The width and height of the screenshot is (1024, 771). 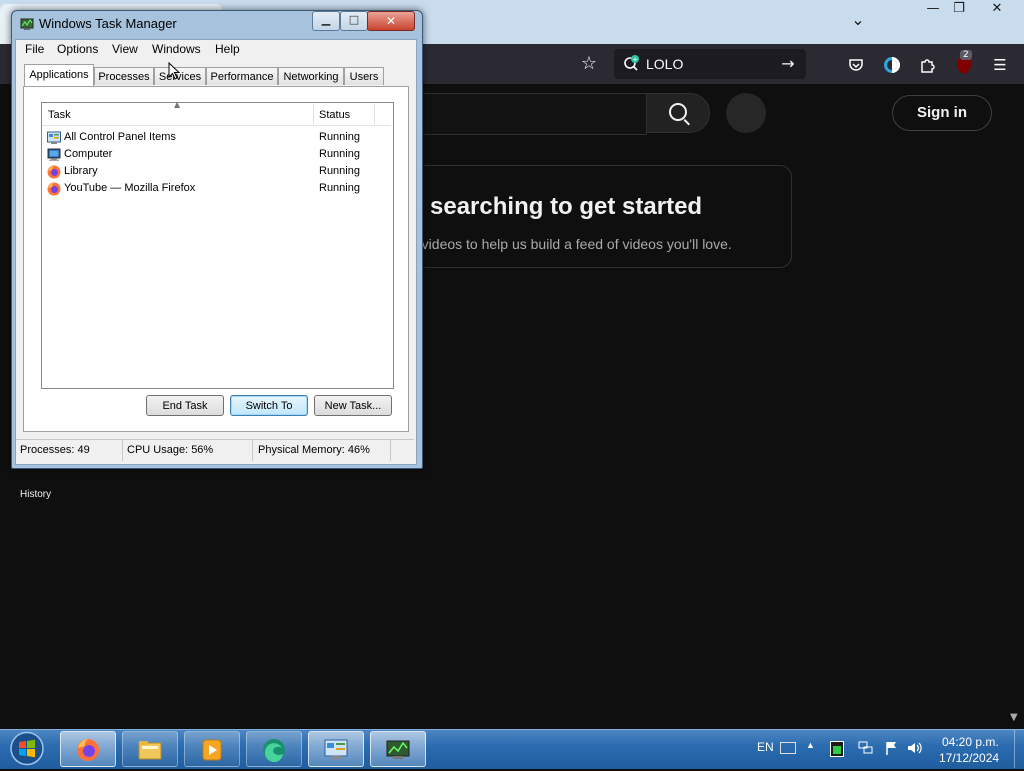 I want to click on youtube-search-input, so click(x=533, y=114).